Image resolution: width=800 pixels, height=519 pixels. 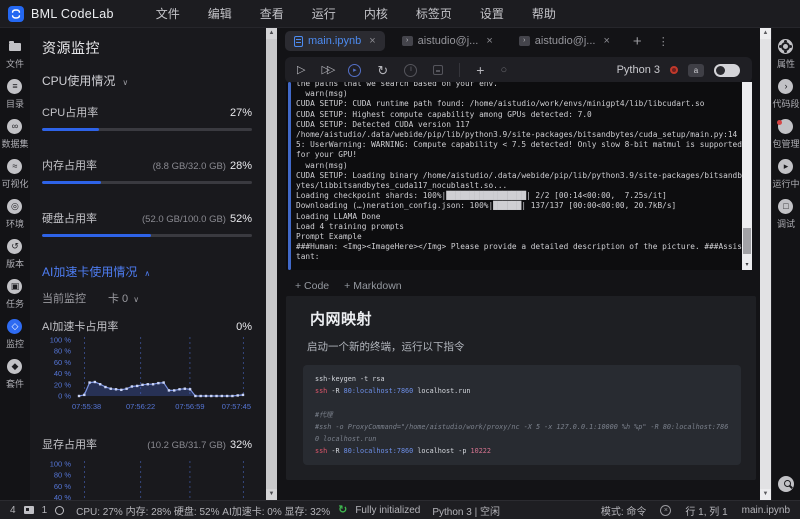 I want to click on bml-logo-icon, so click(x=16, y=13).